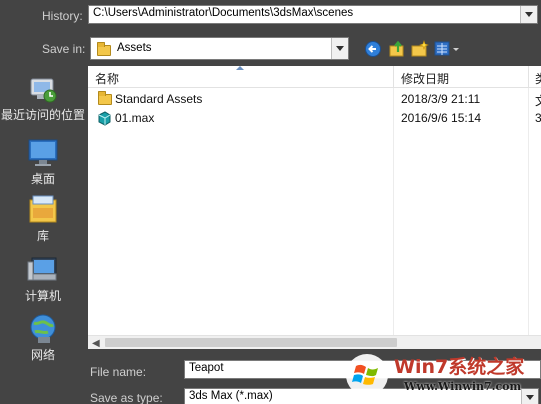 This screenshot has height=404, width=541. I want to click on save-in-label: Save in:, so click(64, 49).